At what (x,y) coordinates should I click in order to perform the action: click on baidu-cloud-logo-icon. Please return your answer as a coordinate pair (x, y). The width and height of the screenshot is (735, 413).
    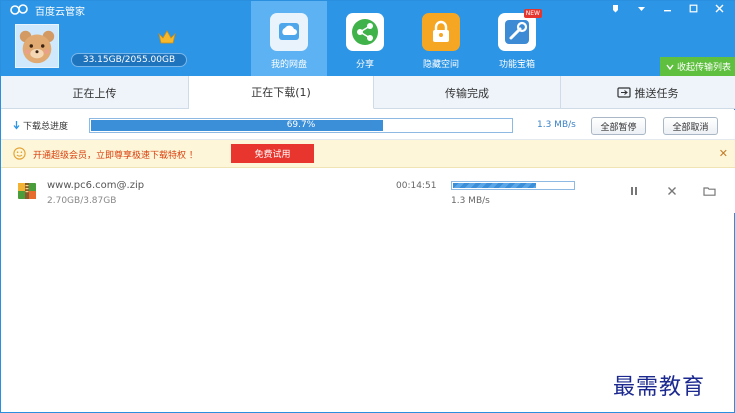
    Looking at the image, I should click on (19, 9).